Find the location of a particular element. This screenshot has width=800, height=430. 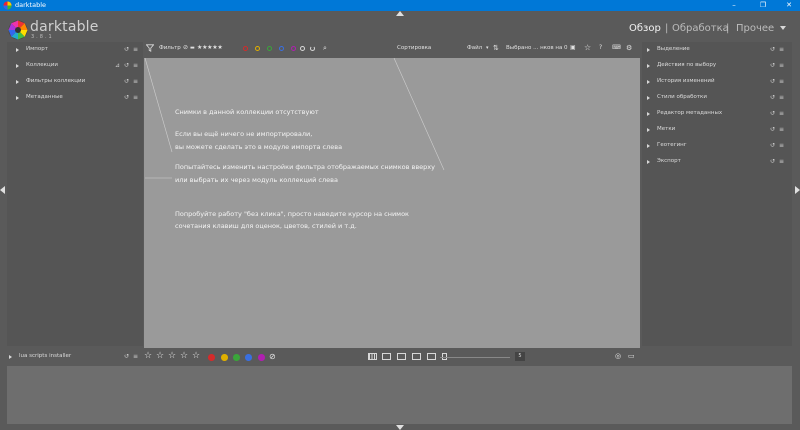

clear-color-labels-icon: ⊘ is located at coordinates (272, 356).